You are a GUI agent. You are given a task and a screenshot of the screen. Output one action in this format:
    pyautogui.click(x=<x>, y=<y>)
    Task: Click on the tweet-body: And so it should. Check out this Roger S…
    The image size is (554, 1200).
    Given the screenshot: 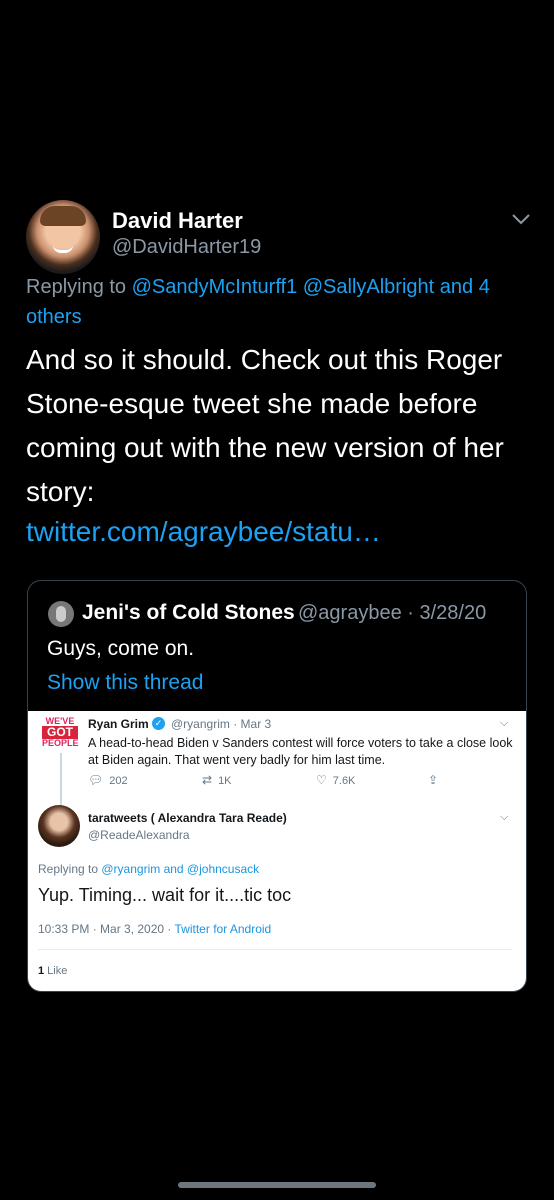 What is the action you would take?
    pyautogui.click(x=265, y=425)
    